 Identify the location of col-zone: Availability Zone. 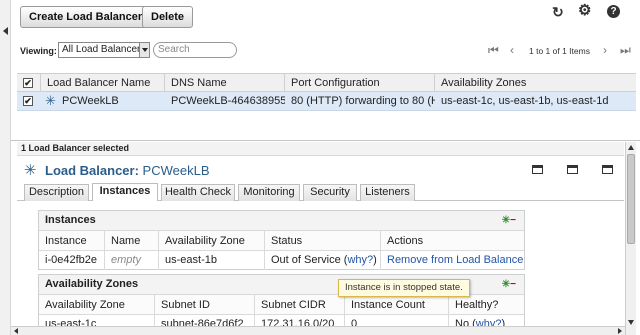
(97, 305).